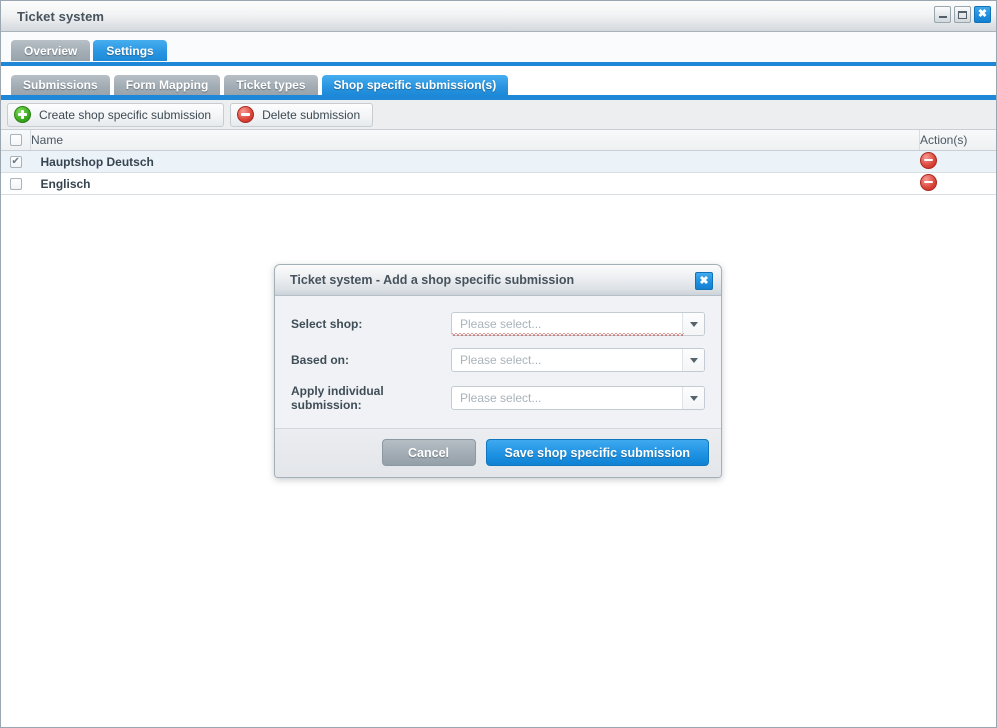 This screenshot has height=728, width=997. Describe the element at coordinates (942, 14) in the screenshot. I see `minimize-button` at that location.